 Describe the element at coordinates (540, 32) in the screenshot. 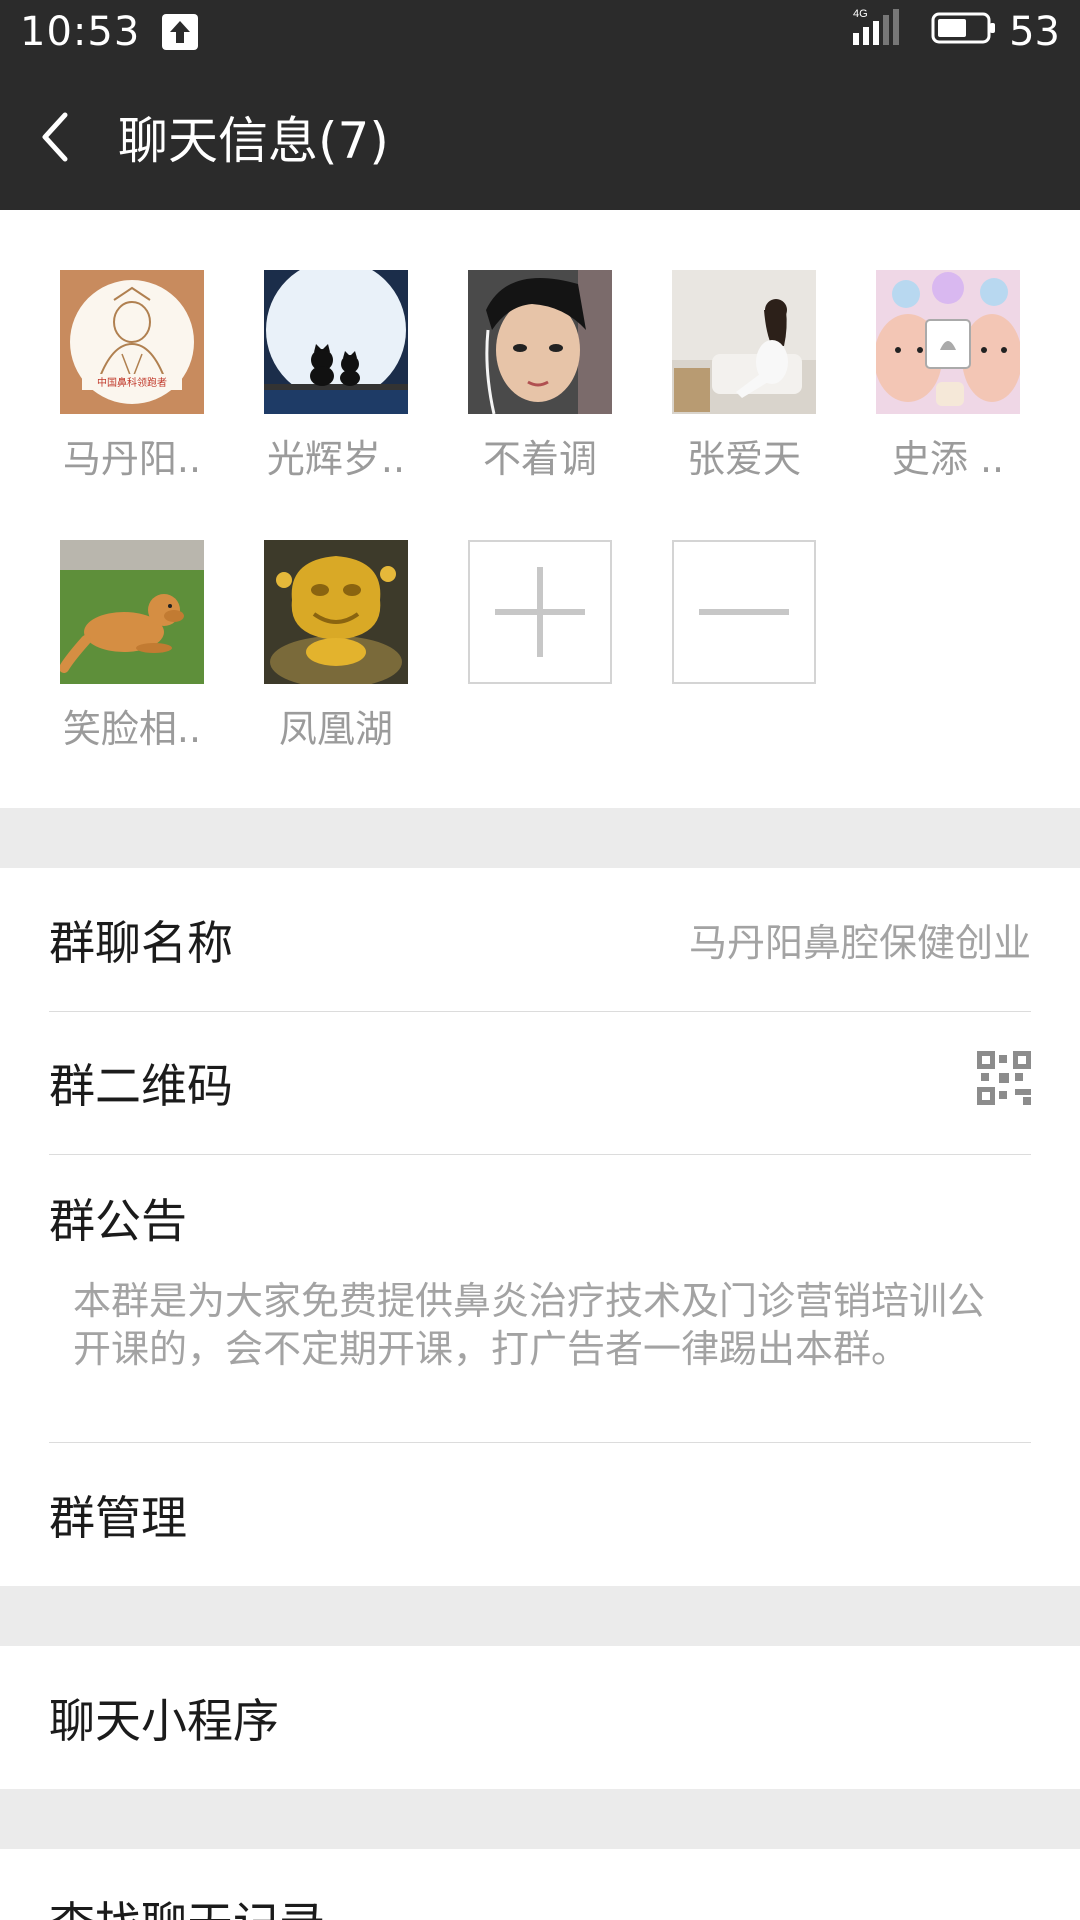

I see `status-bar: 10:53 4G 53` at that location.